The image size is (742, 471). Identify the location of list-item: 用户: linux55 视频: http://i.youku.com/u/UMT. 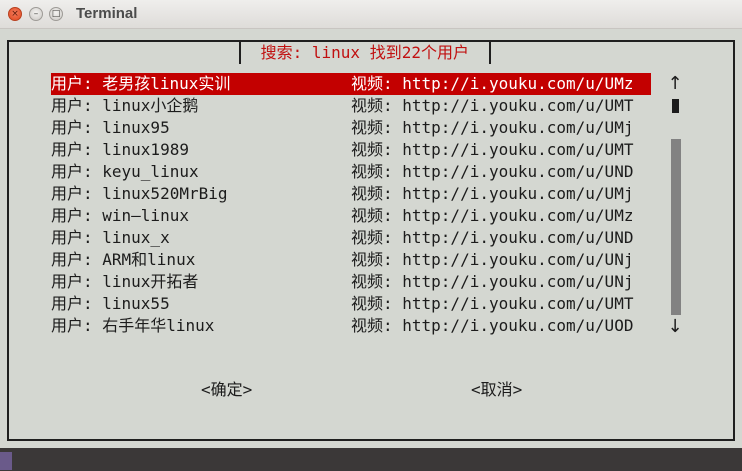
(351, 304).